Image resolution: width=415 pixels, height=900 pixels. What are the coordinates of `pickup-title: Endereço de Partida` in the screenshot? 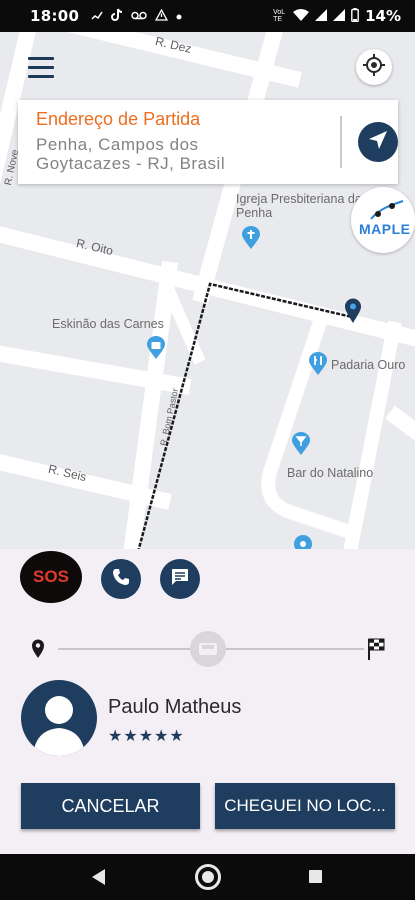 It's located at (118, 119).